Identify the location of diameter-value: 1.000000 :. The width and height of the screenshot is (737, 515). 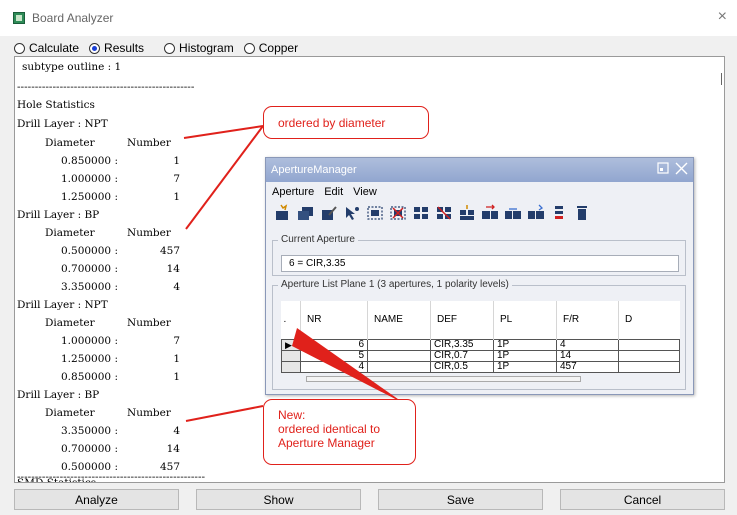
(89, 341).